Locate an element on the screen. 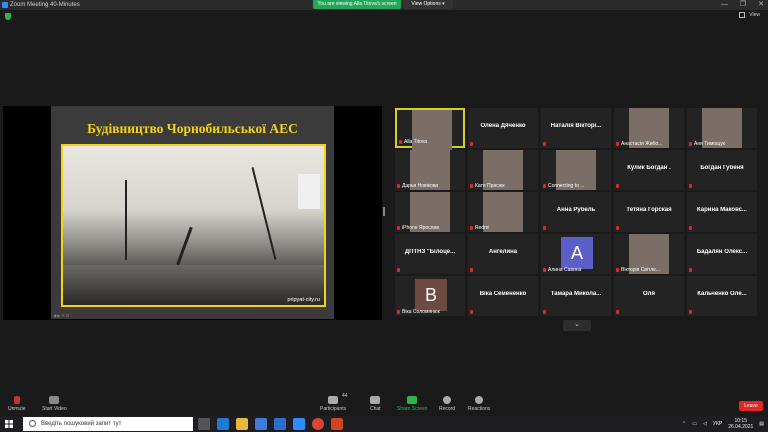 The height and width of the screenshot is (432, 768). split-resize-handle is located at coordinates (384, 211).